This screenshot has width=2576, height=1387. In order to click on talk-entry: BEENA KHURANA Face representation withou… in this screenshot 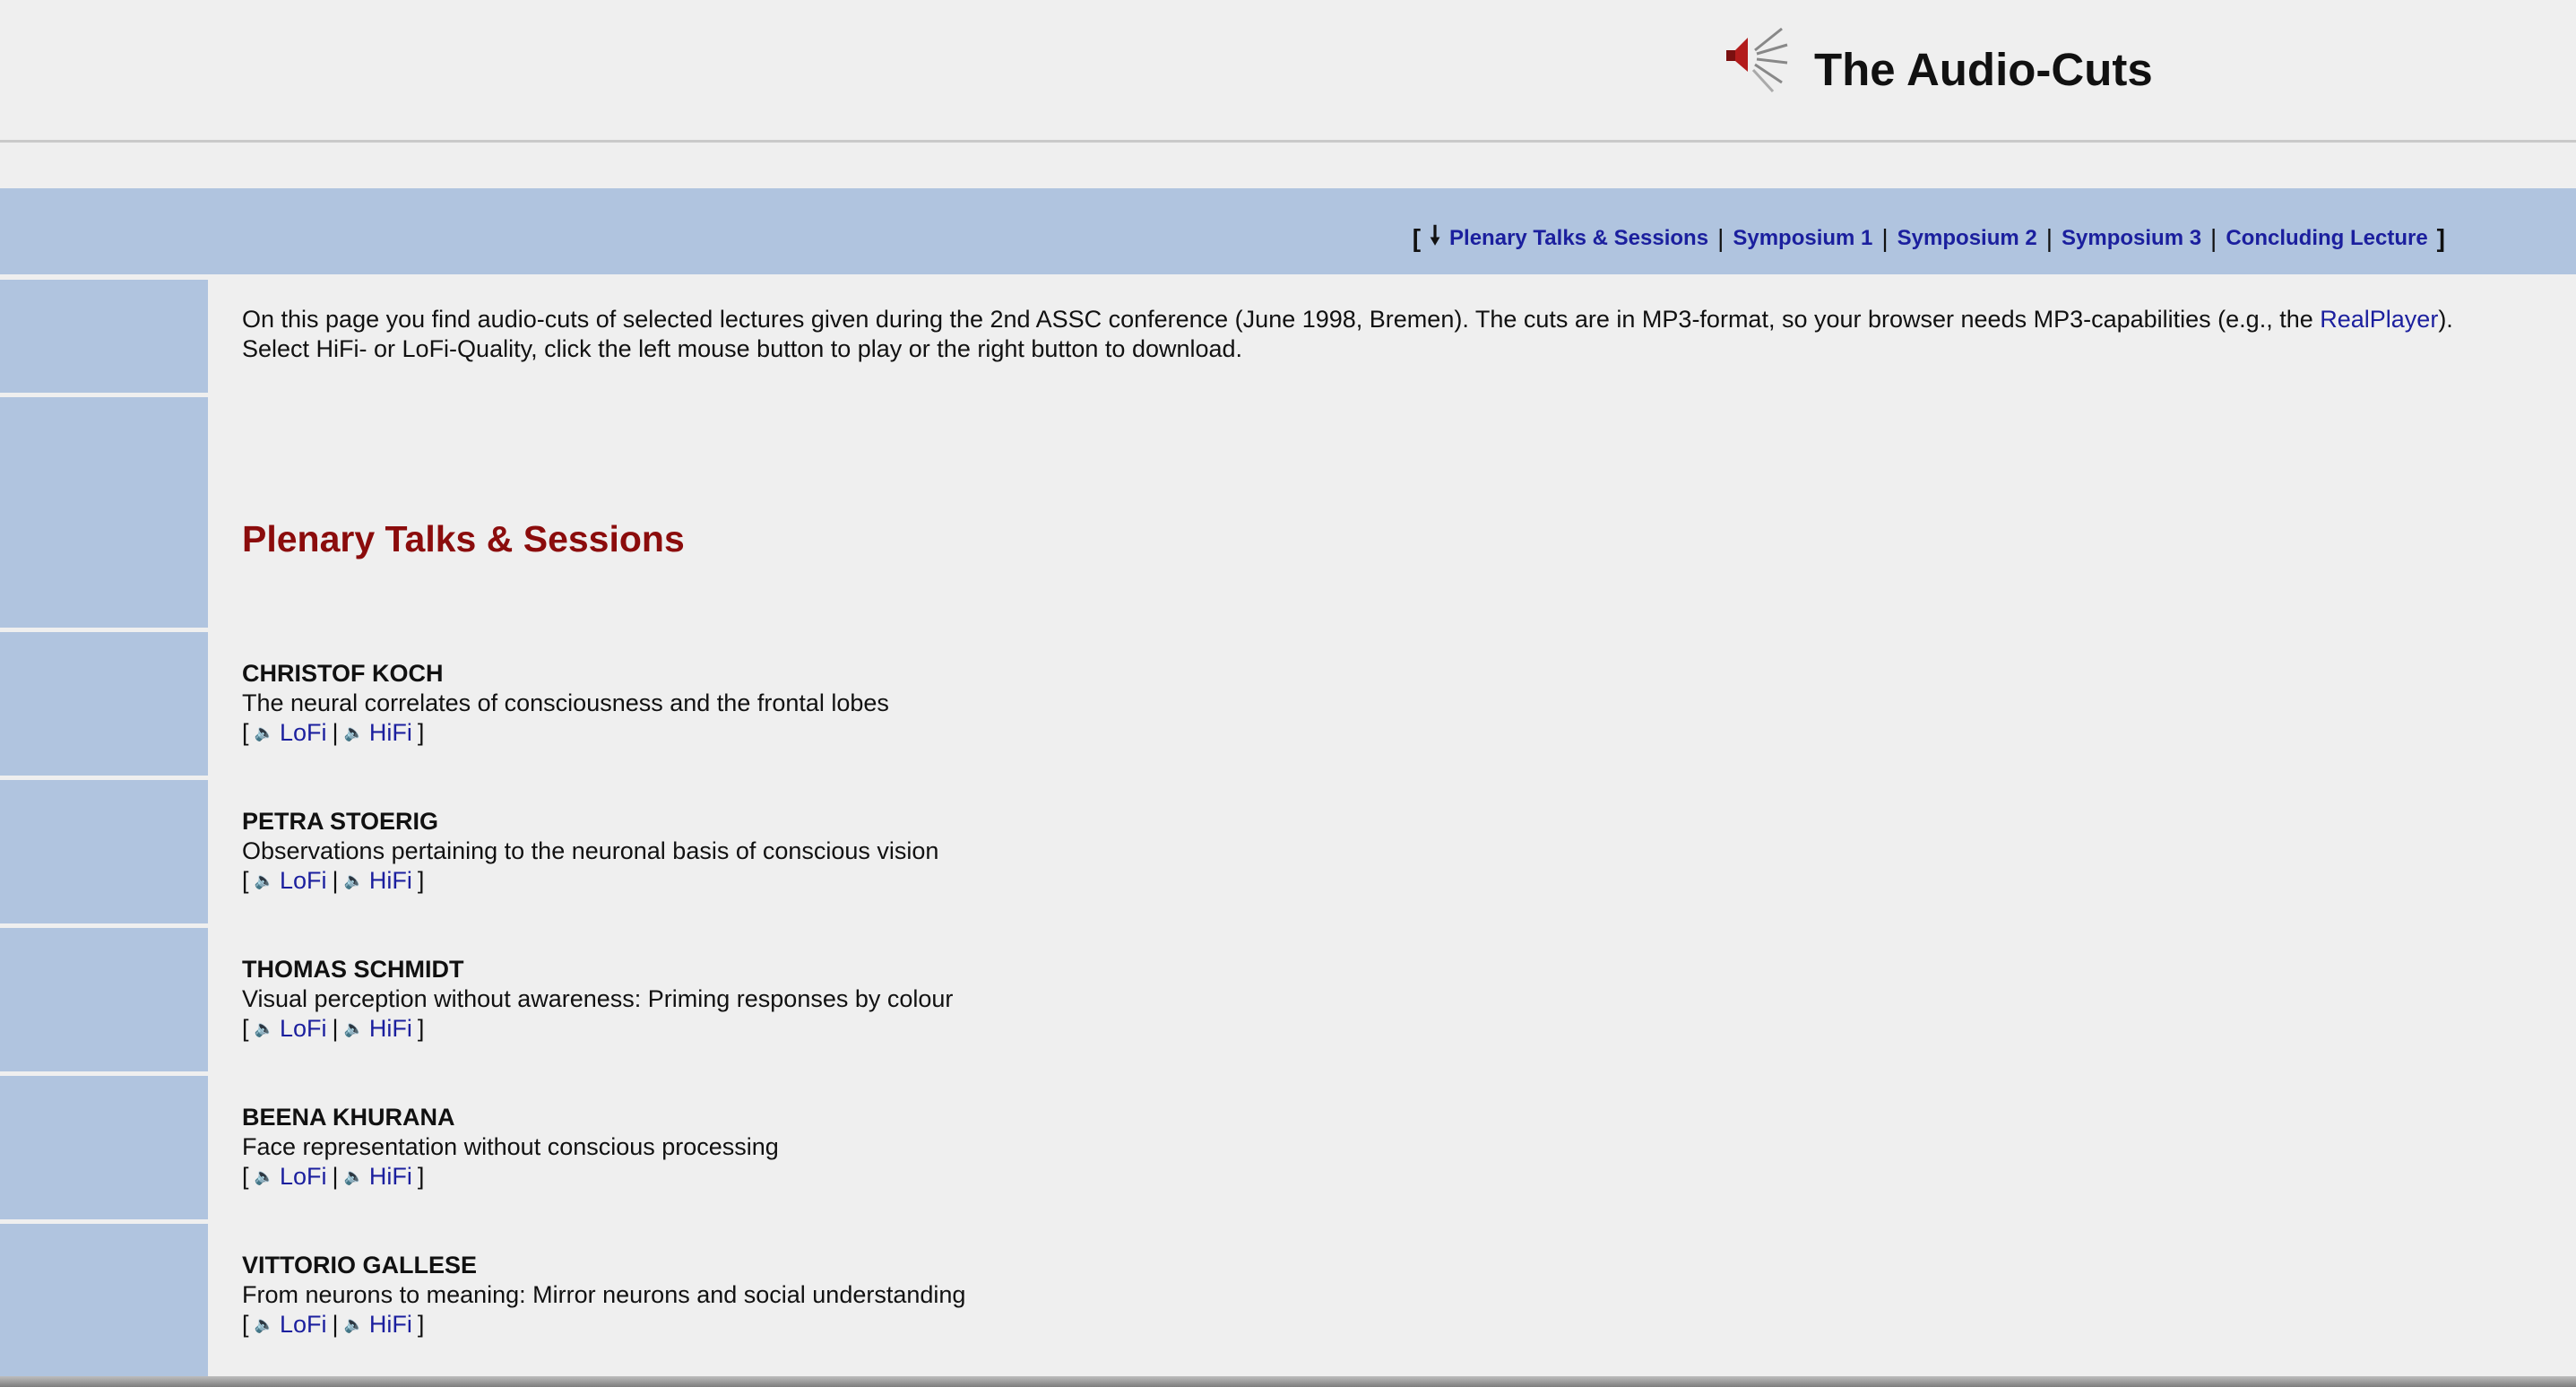, I will do `click(959, 1147)`.